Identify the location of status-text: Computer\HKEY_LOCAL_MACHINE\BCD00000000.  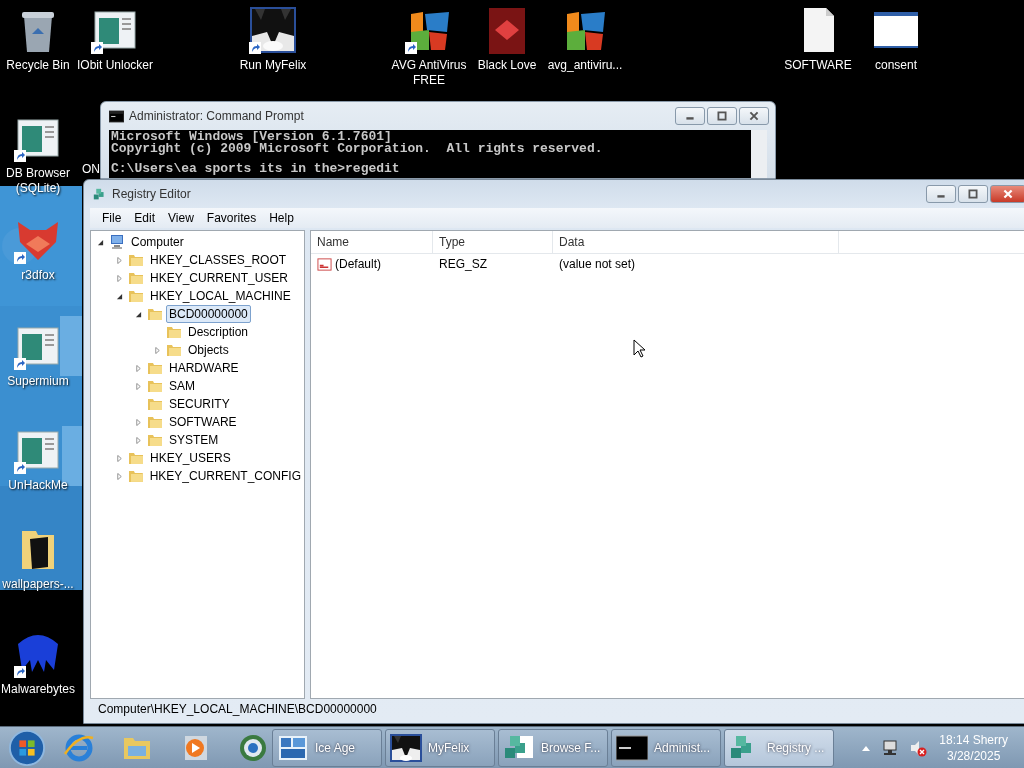
(237, 709).